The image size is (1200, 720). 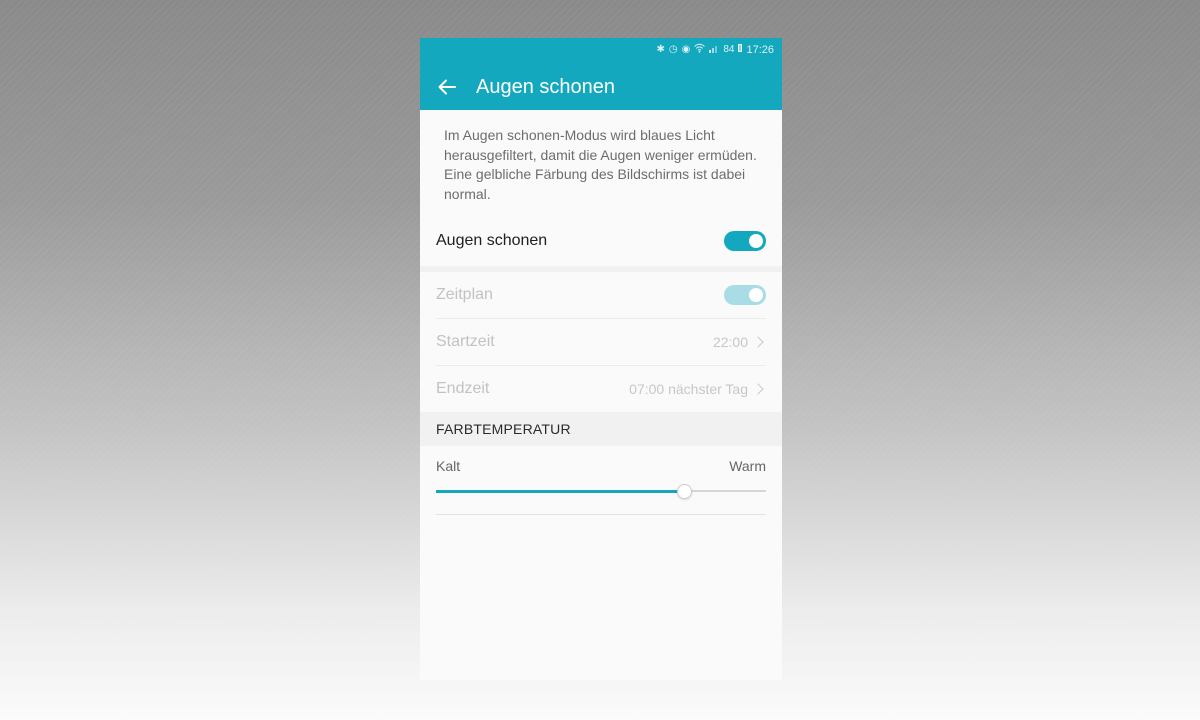 I want to click on wifi-icon, so click(x=700, y=50).